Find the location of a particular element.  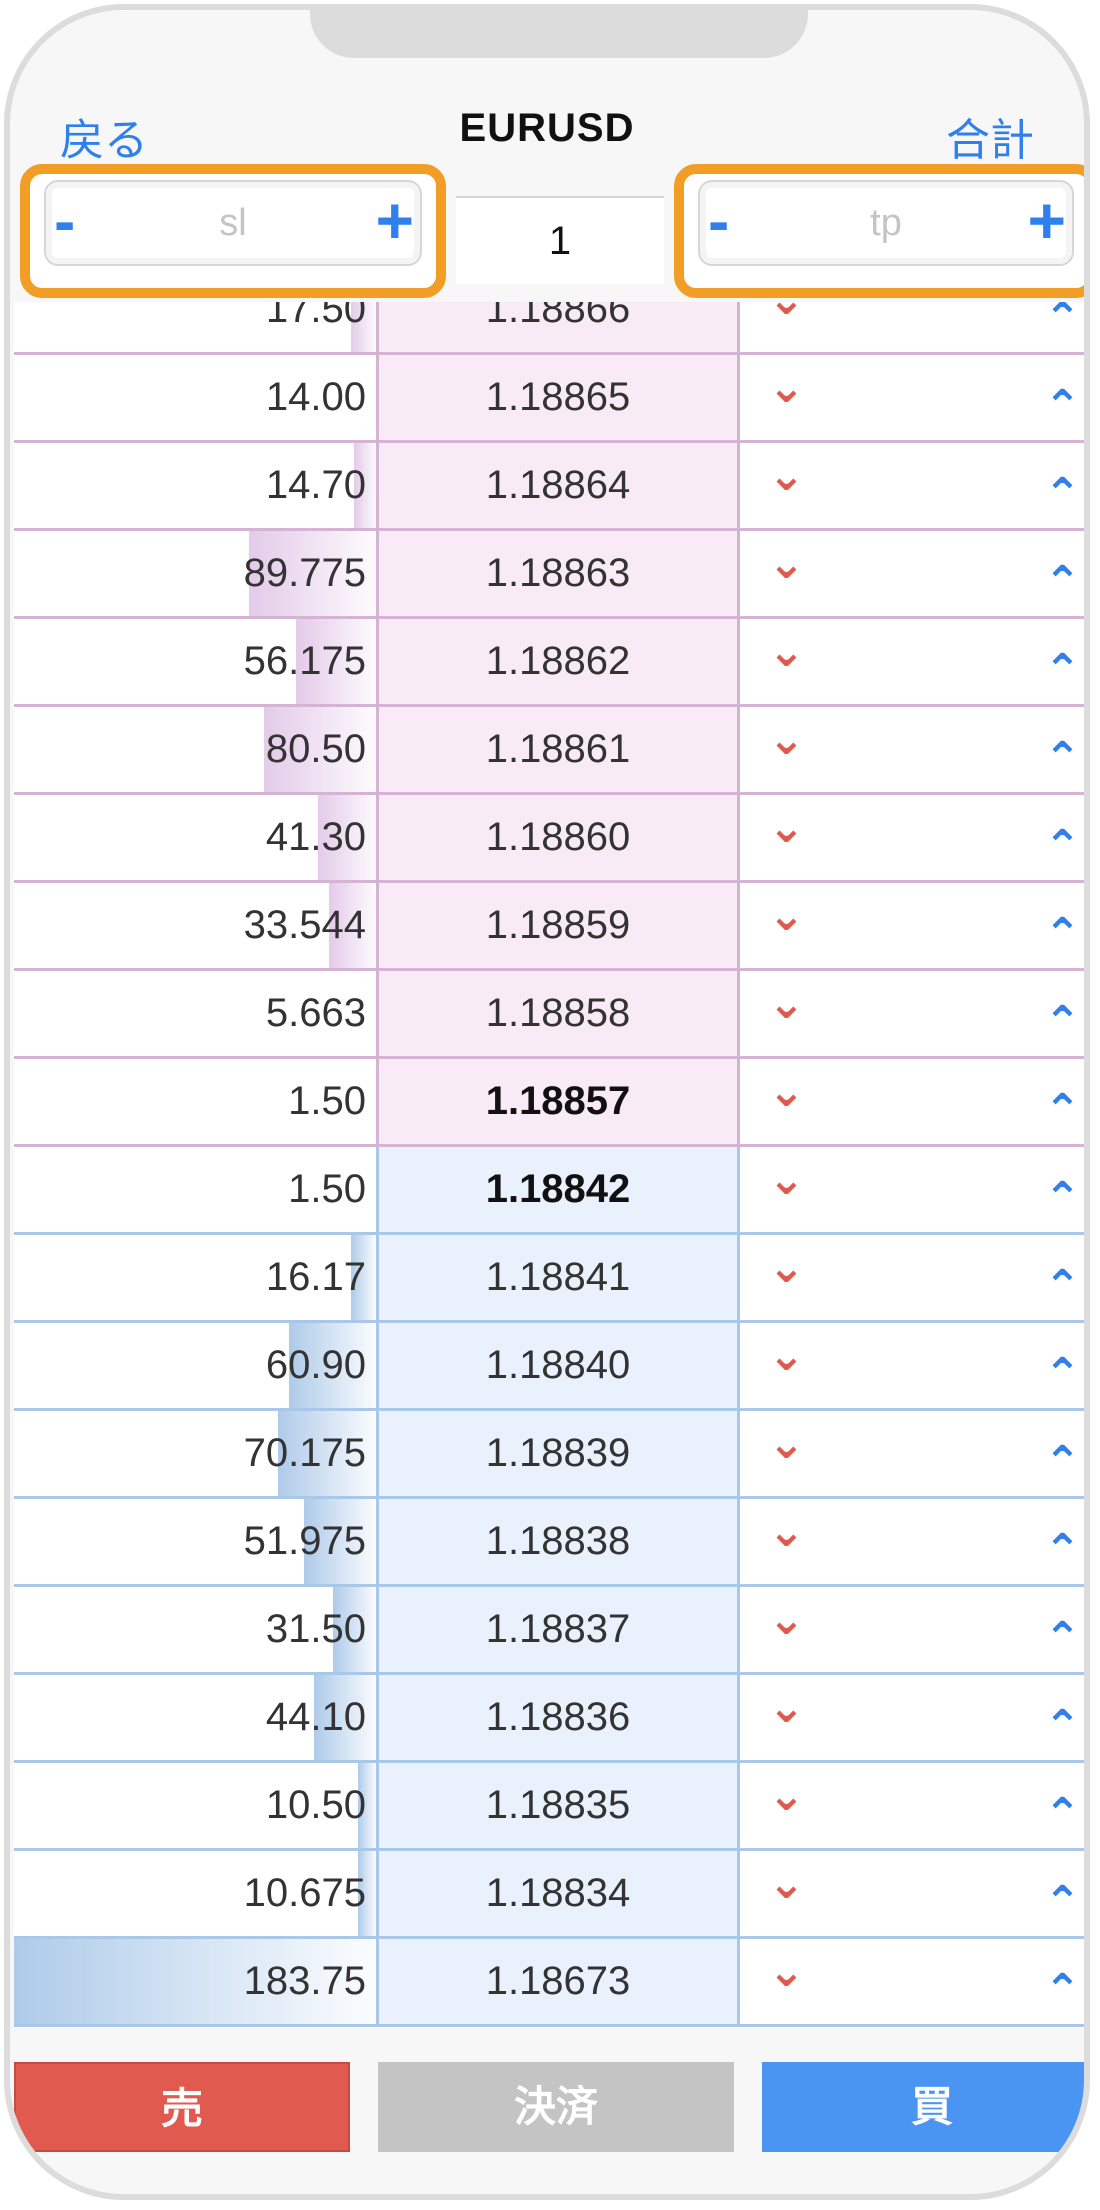

volume-cell: 5.663 is located at coordinates (195, 1013).